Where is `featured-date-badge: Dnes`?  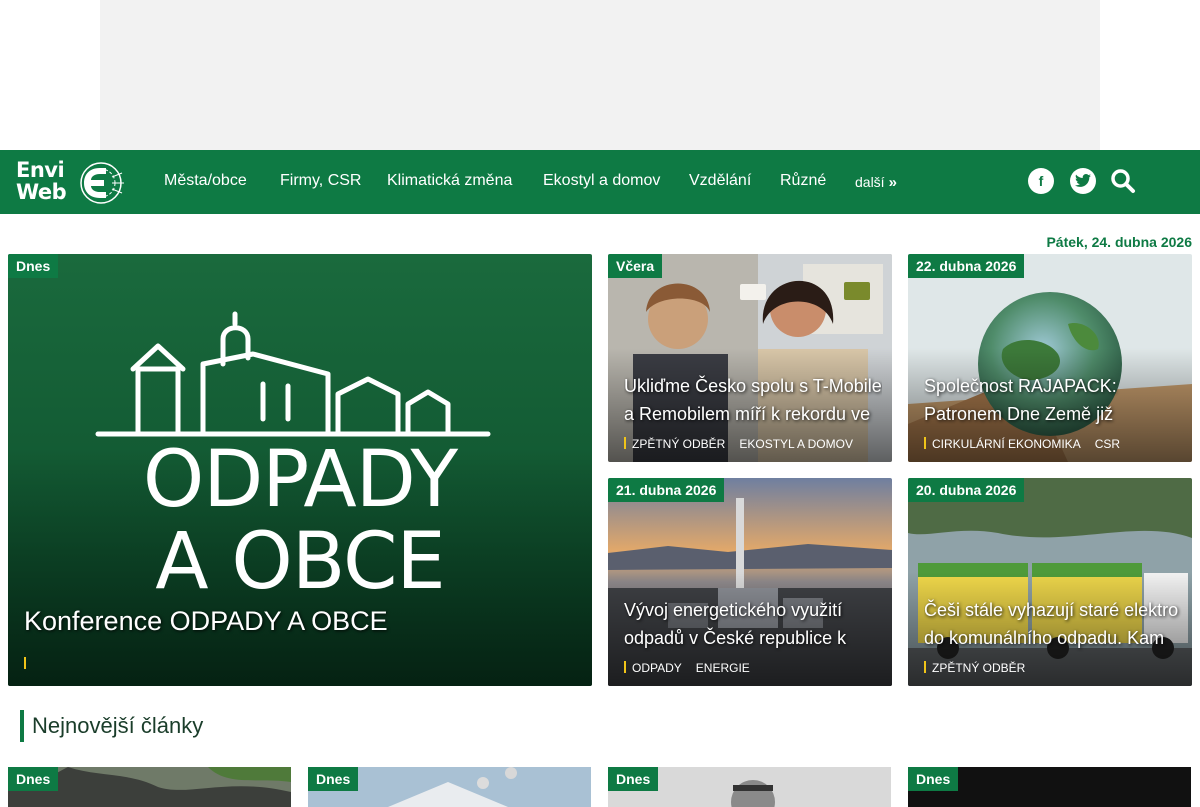
featured-date-badge: Dnes is located at coordinates (33, 266).